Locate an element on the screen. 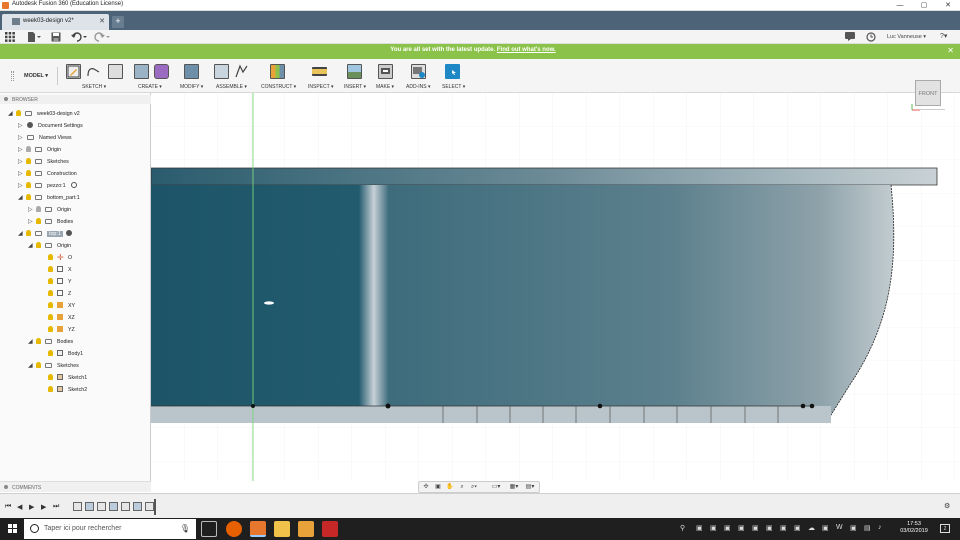 This screenshot has width=960, height=540. play-icon: ▶ is located at coordinates (31, 507).